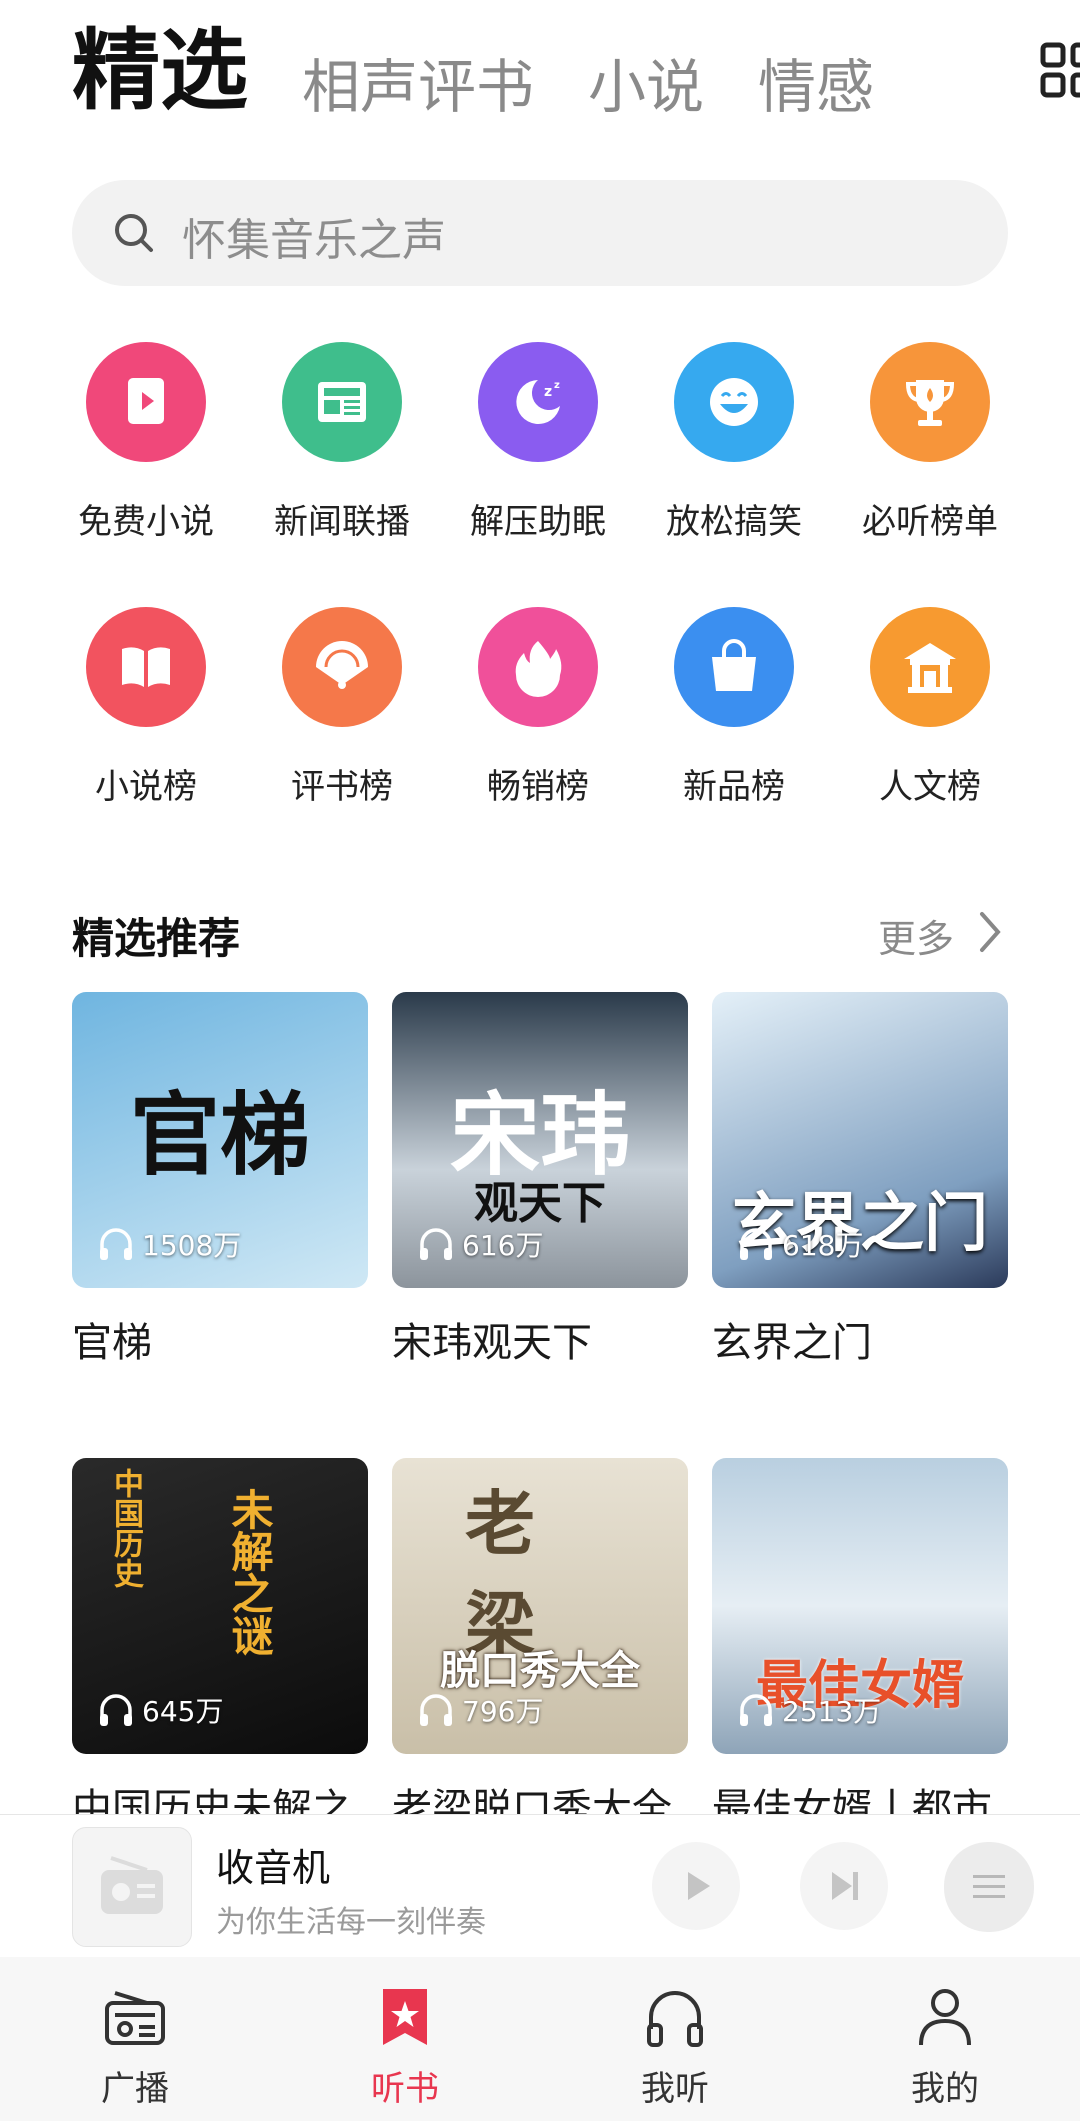  I want to click on fan-icon, so click(342, 667).